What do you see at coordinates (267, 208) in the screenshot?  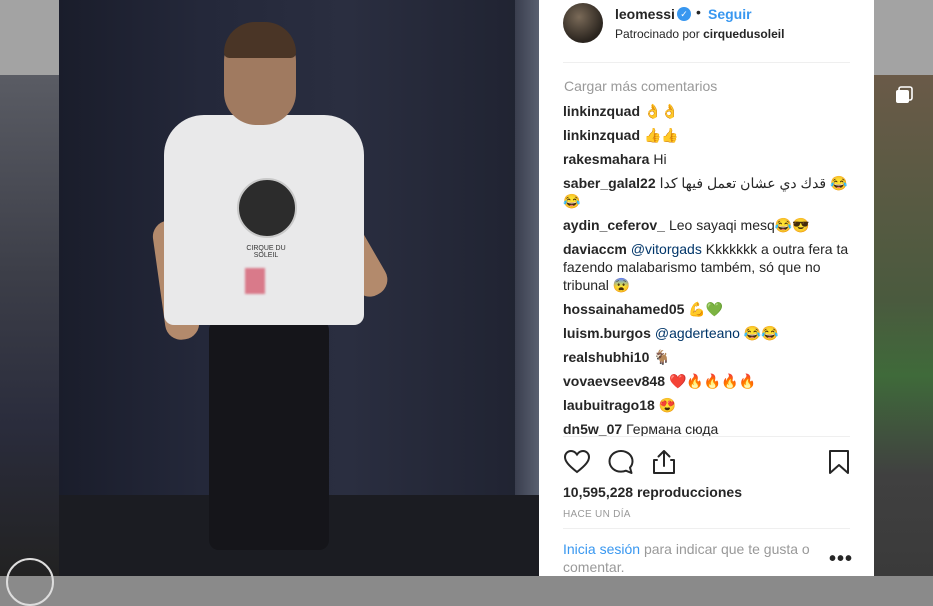 I see `shirt-logo-icon` at bounding box center [267, 208].